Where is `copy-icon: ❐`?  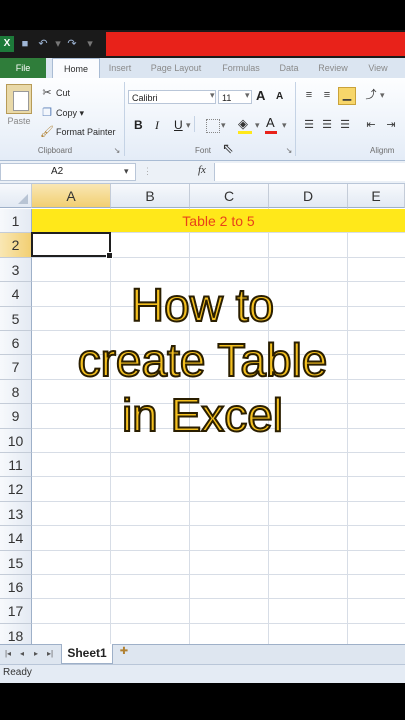 copy-icon: ❐ is located at coordinates (47, 113).